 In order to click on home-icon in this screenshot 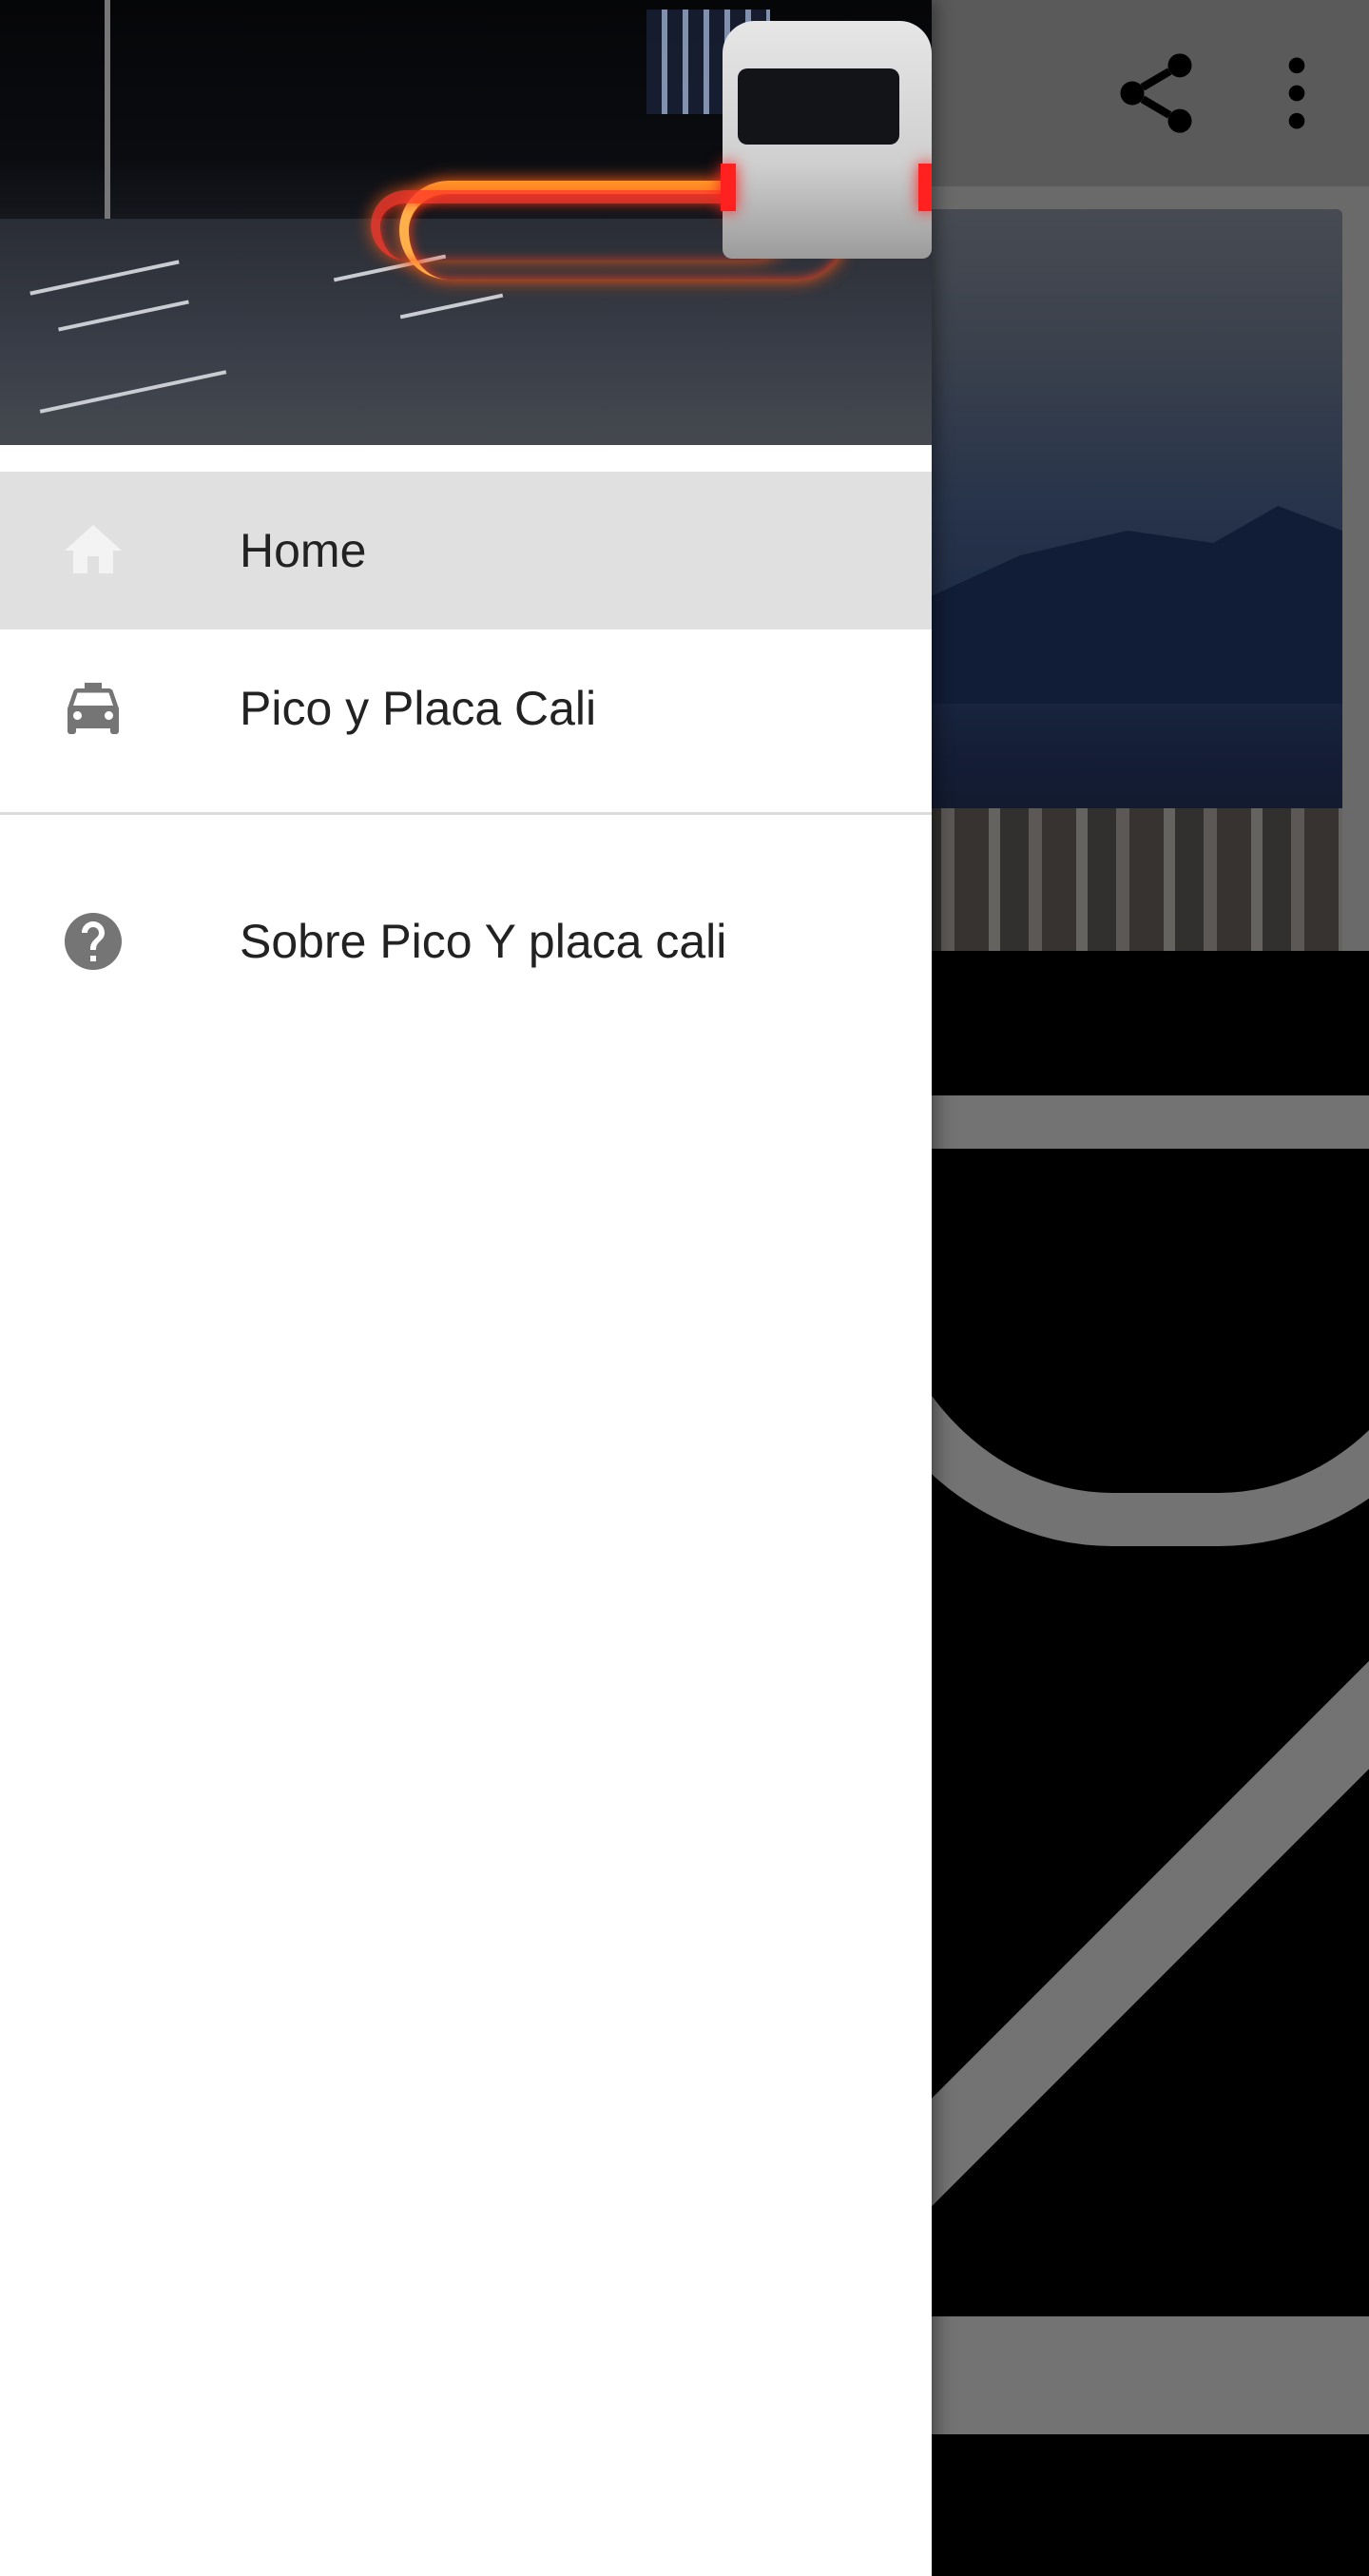, I will do `click(93, 550)`.